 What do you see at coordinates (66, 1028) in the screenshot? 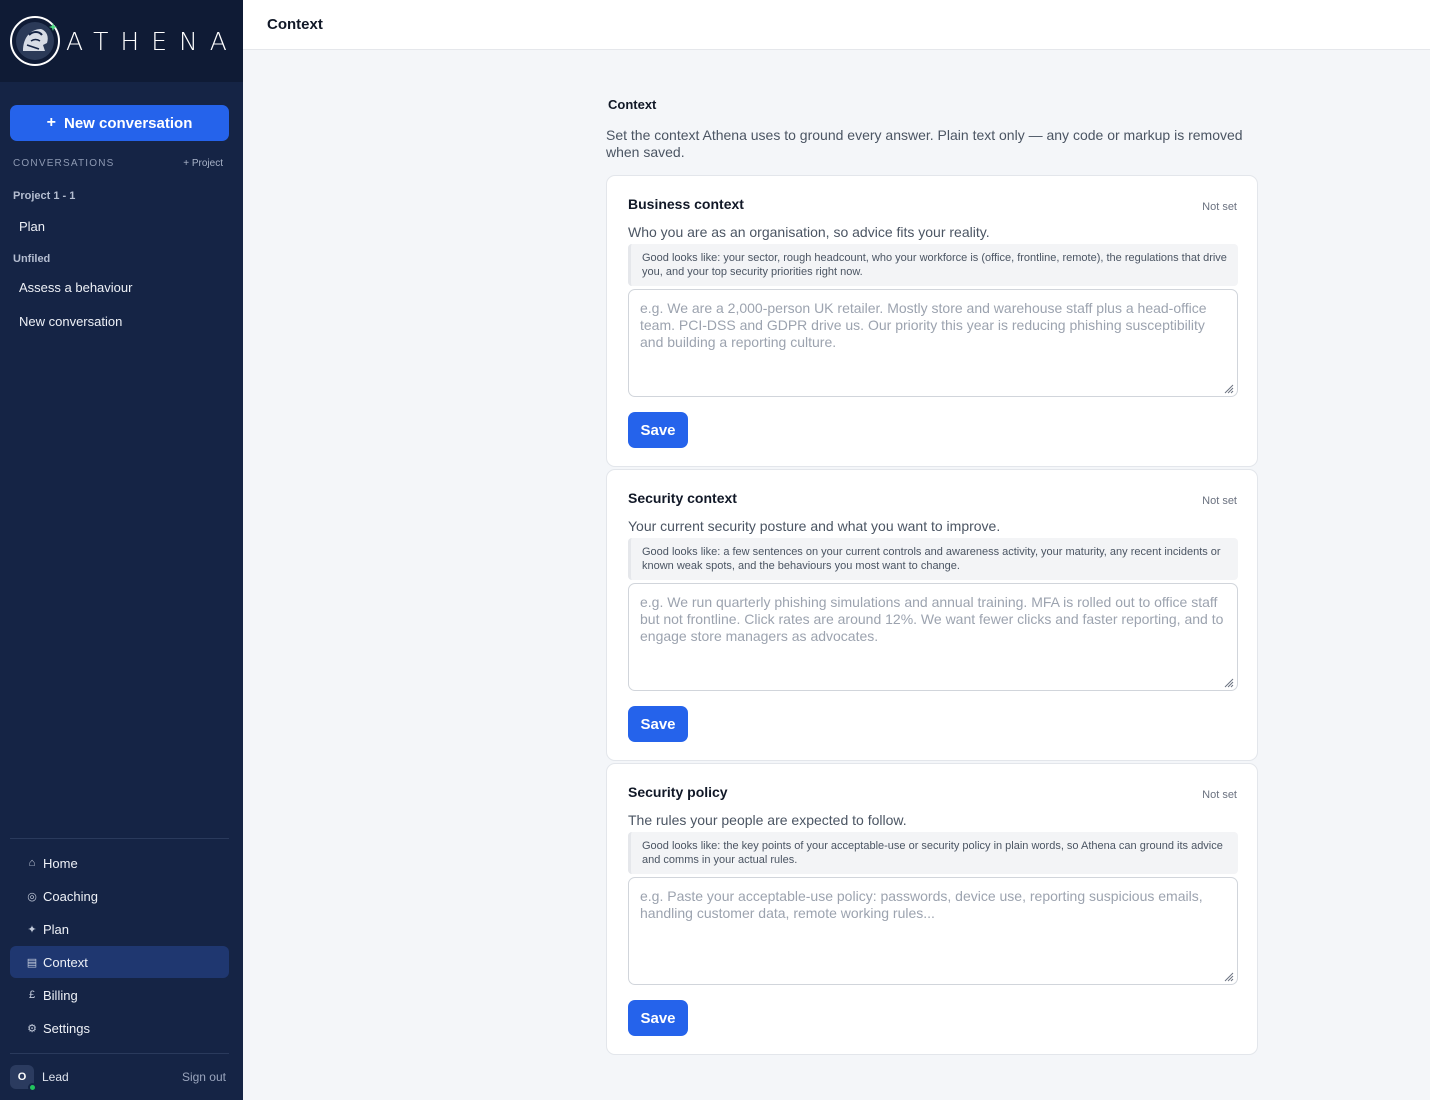
I see `nav-label: Settings` at bounding box center [66, 1028].